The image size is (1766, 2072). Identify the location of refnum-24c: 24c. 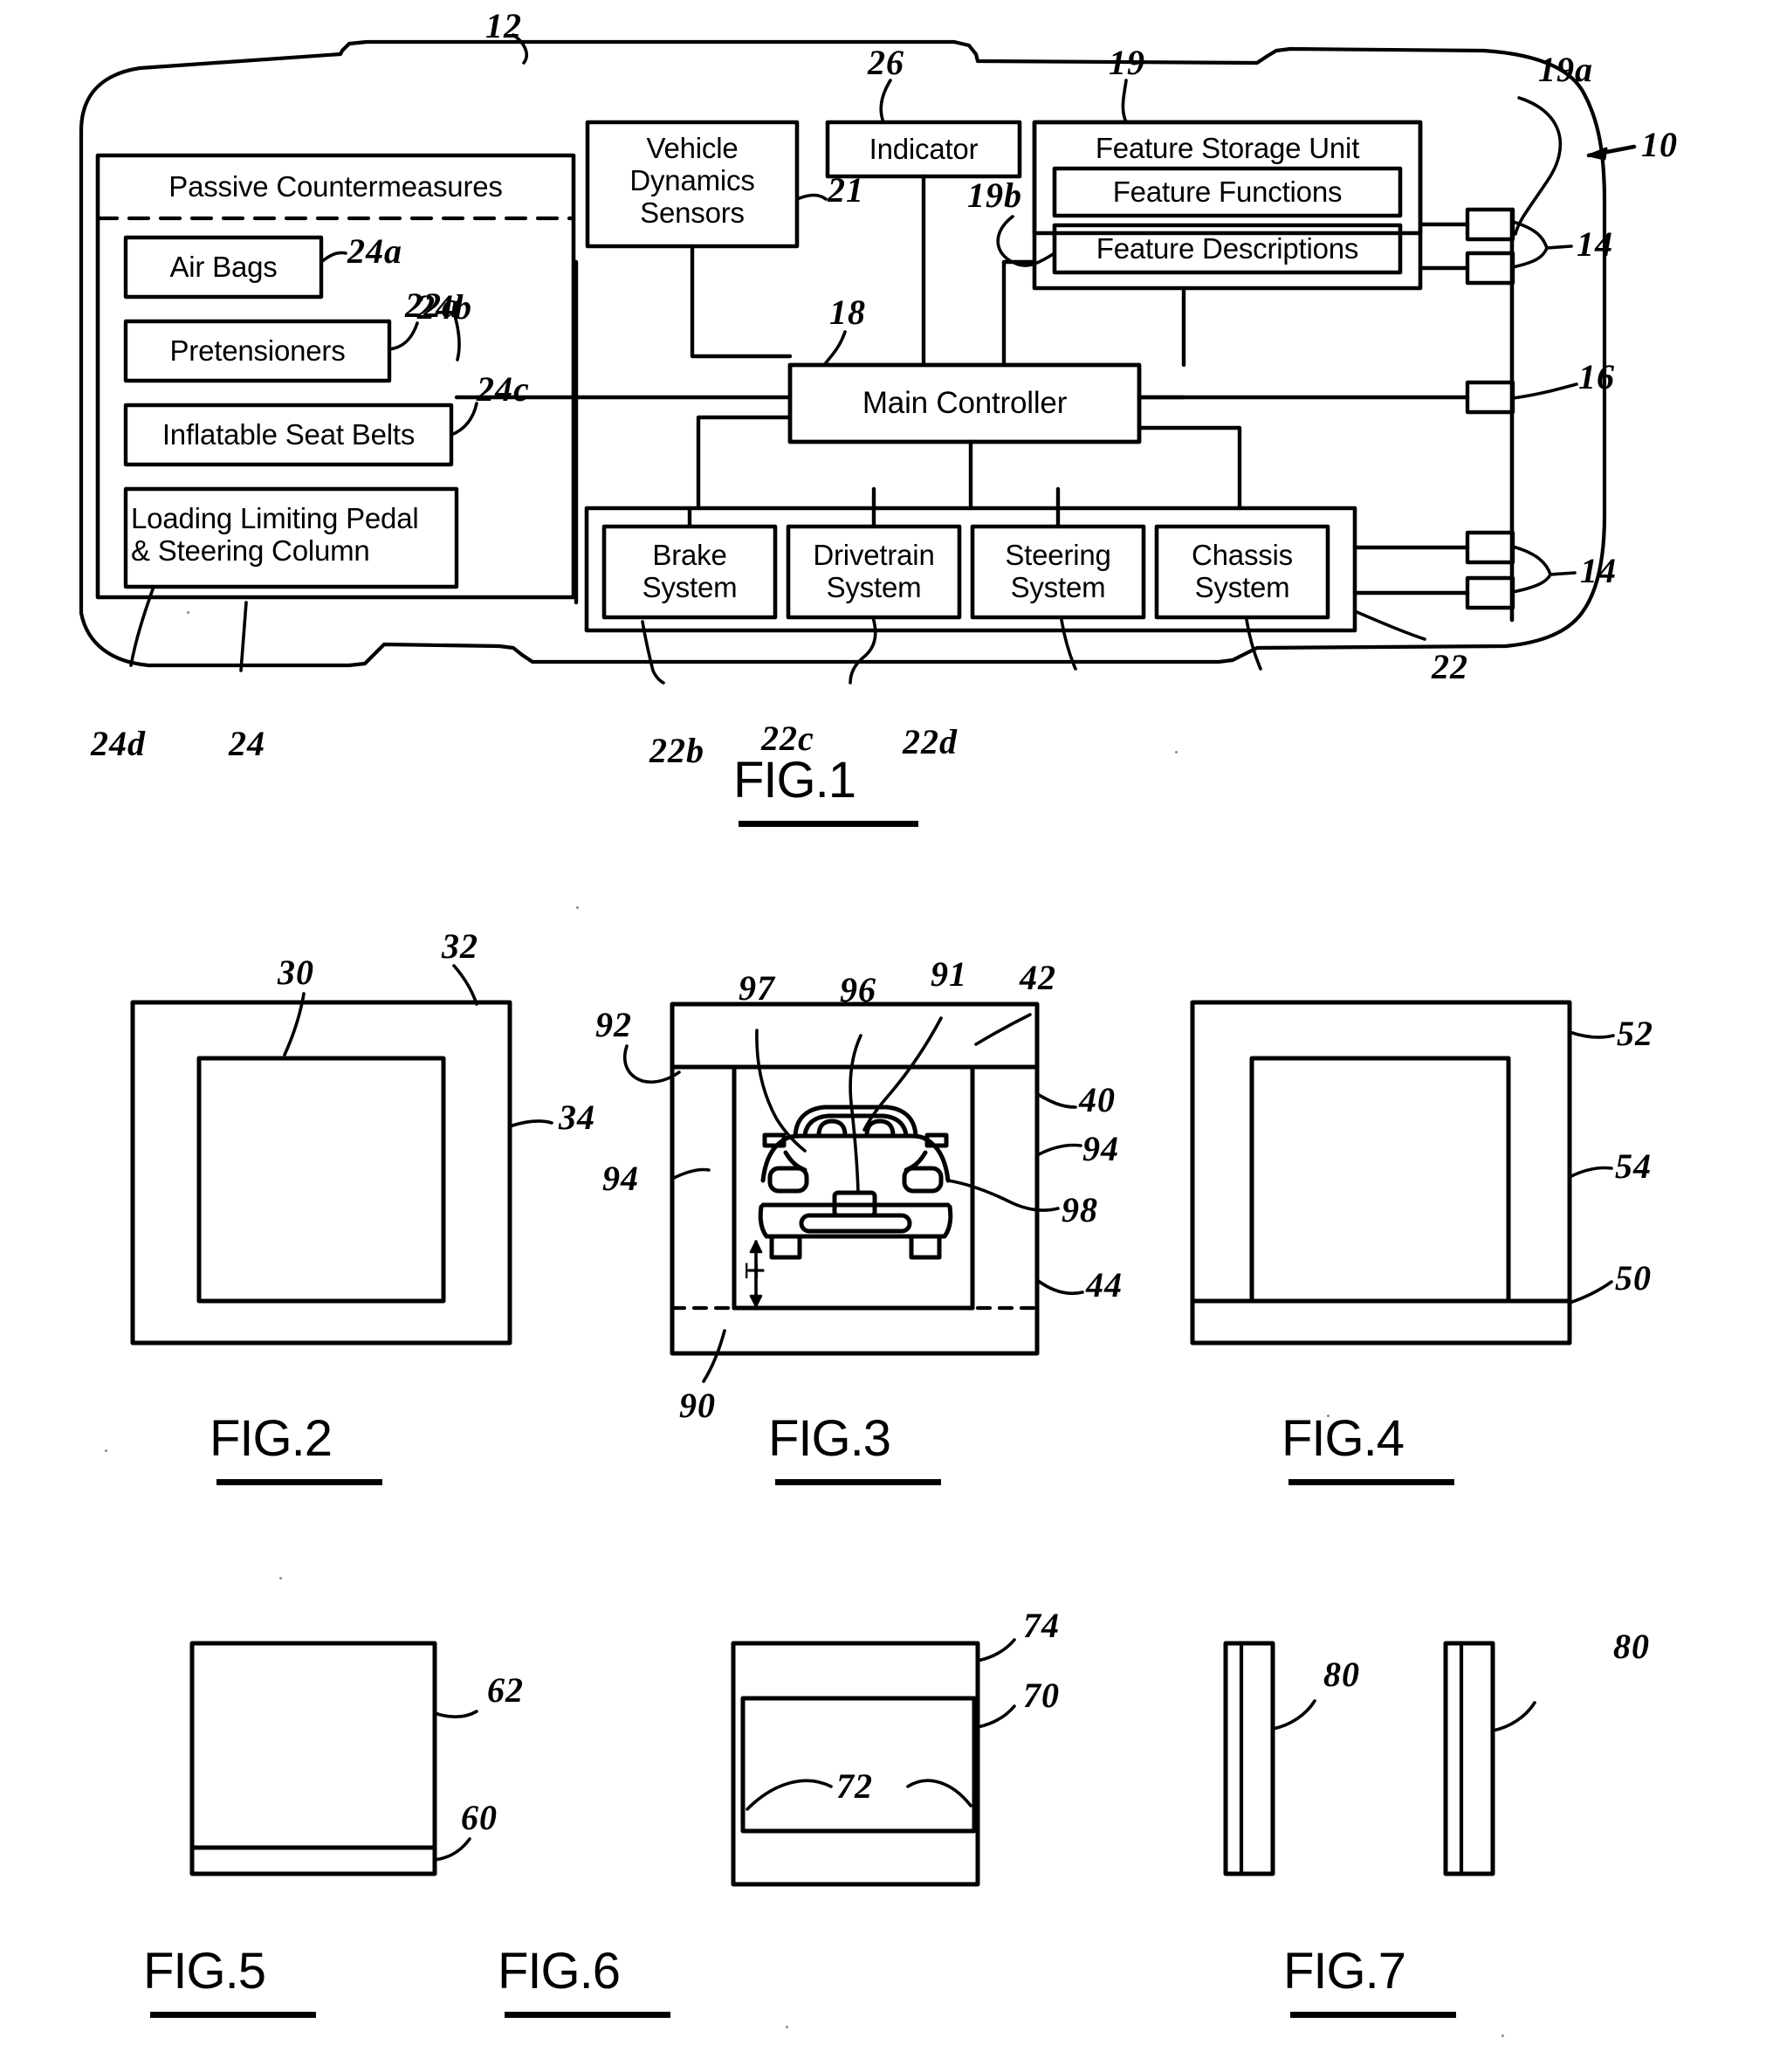
(503, 389).